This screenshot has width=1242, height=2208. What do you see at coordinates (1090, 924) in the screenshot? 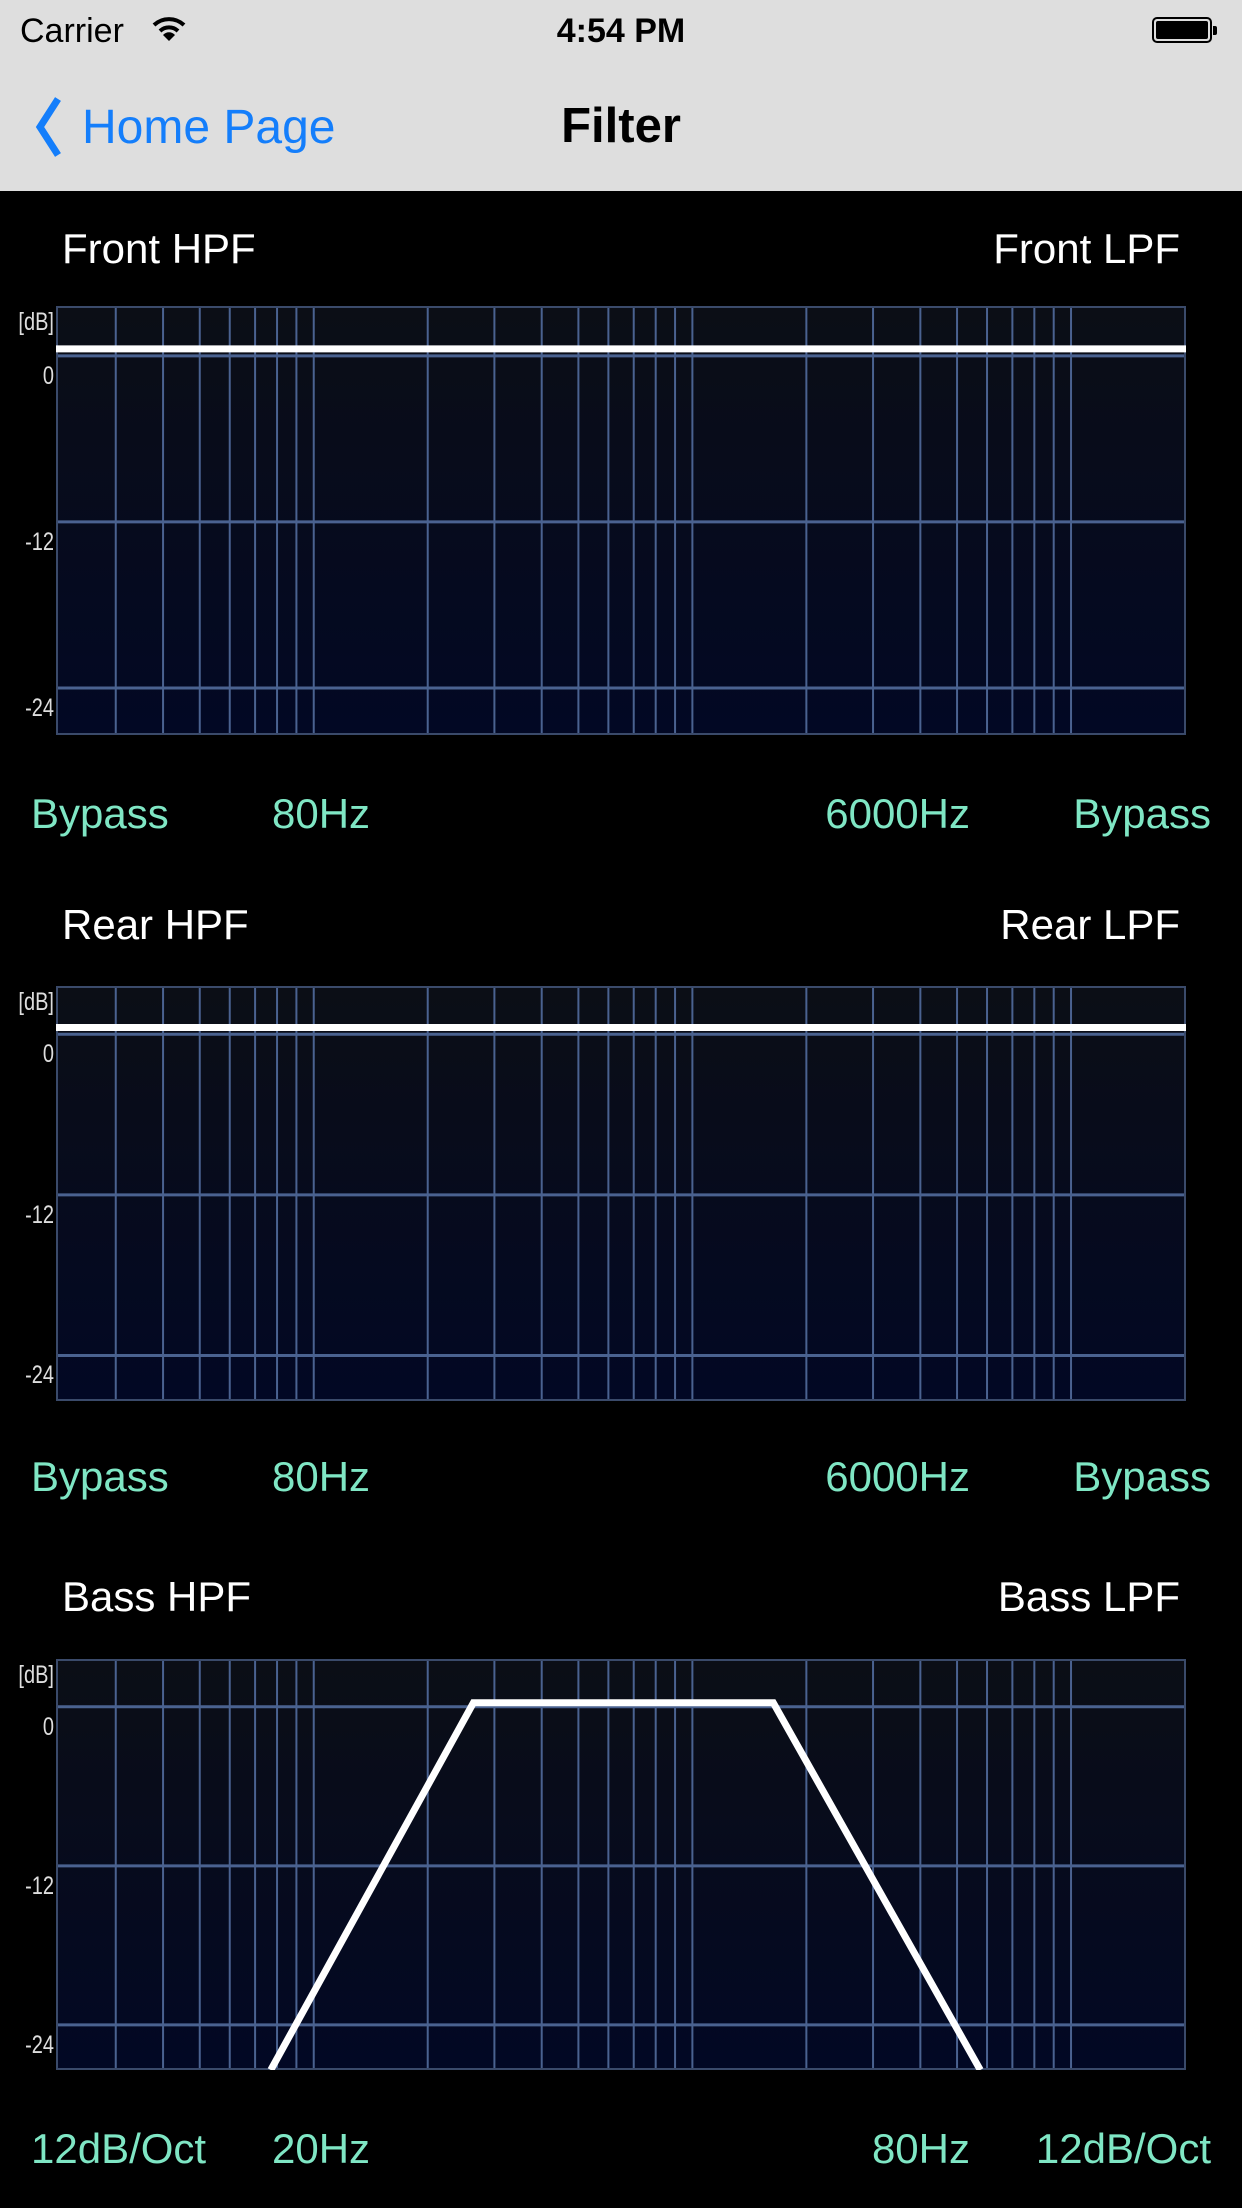
I see `rear-lpf-title: Rear LPF` at bounding box center [1090, 924].